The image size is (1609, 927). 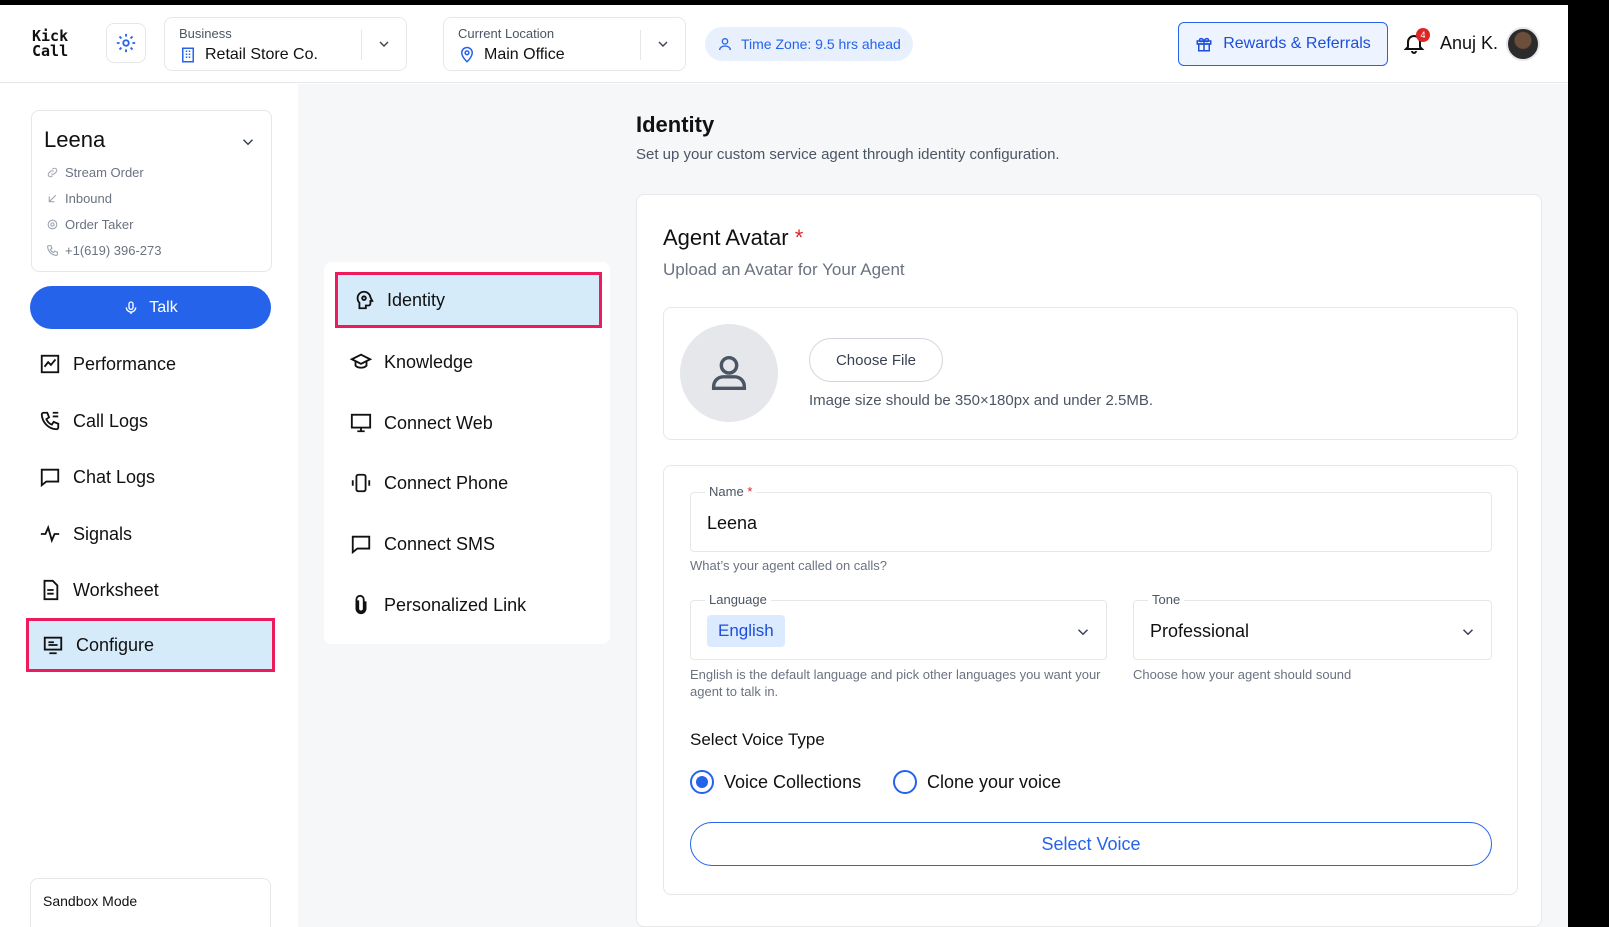 I want to click on avatar-section-subtitle: Upload an Avatar for Your Agent, so click(x=784, y=269).